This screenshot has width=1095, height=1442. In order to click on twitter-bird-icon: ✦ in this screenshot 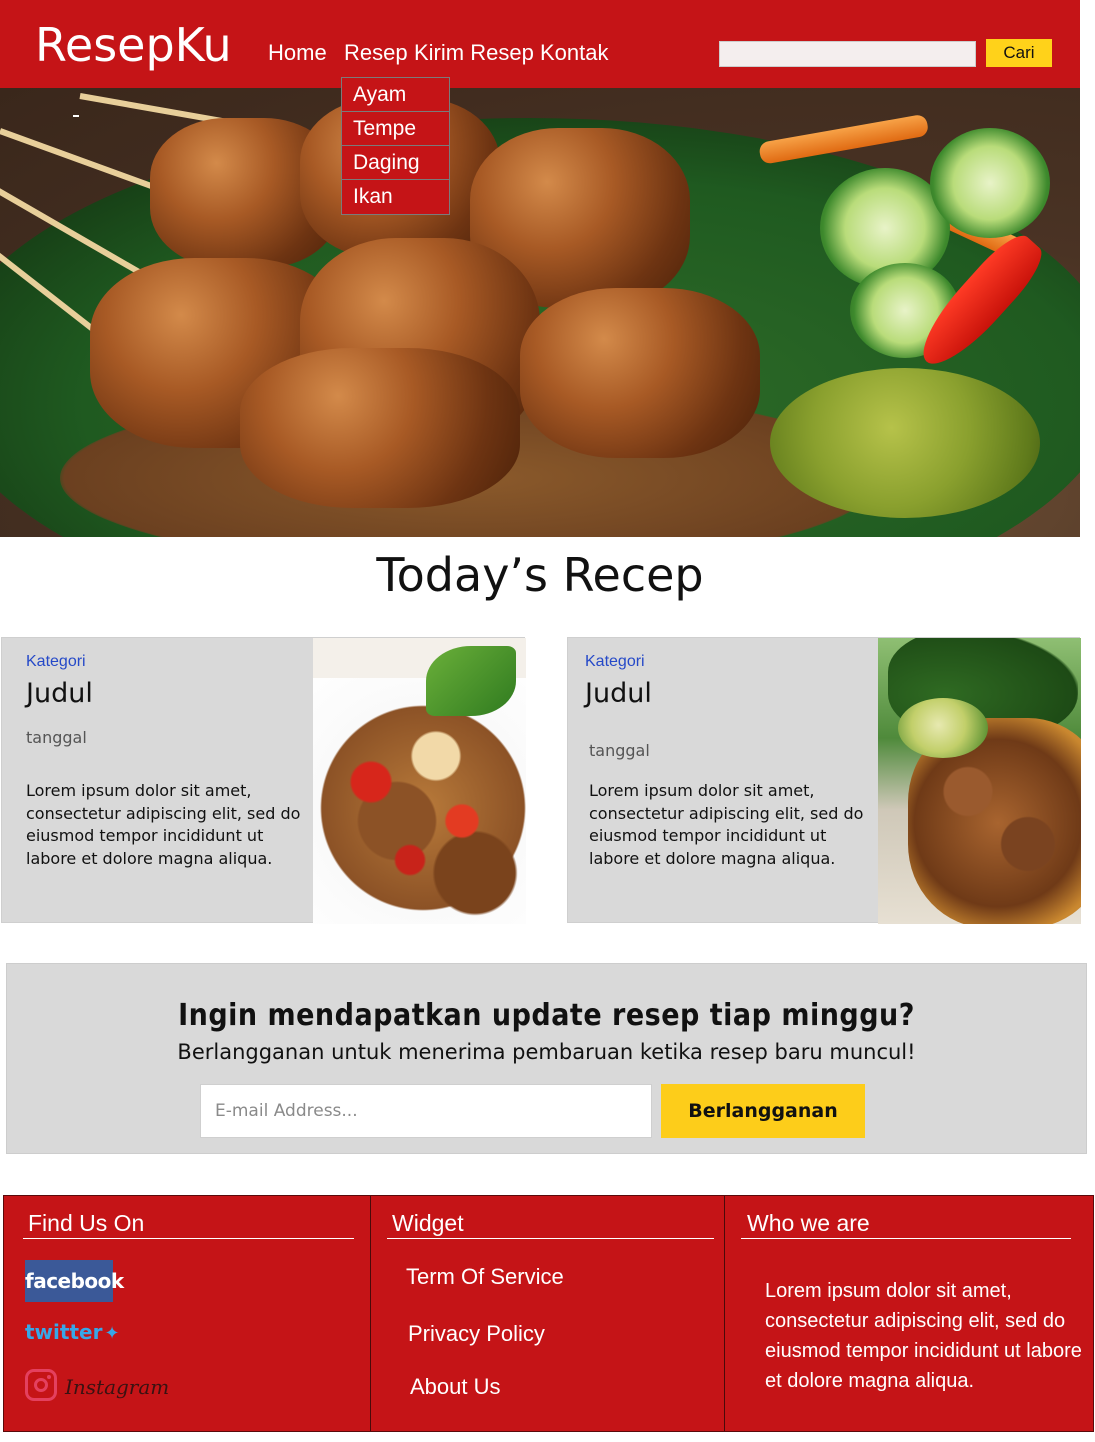, I will do `click(112, 1333)`.